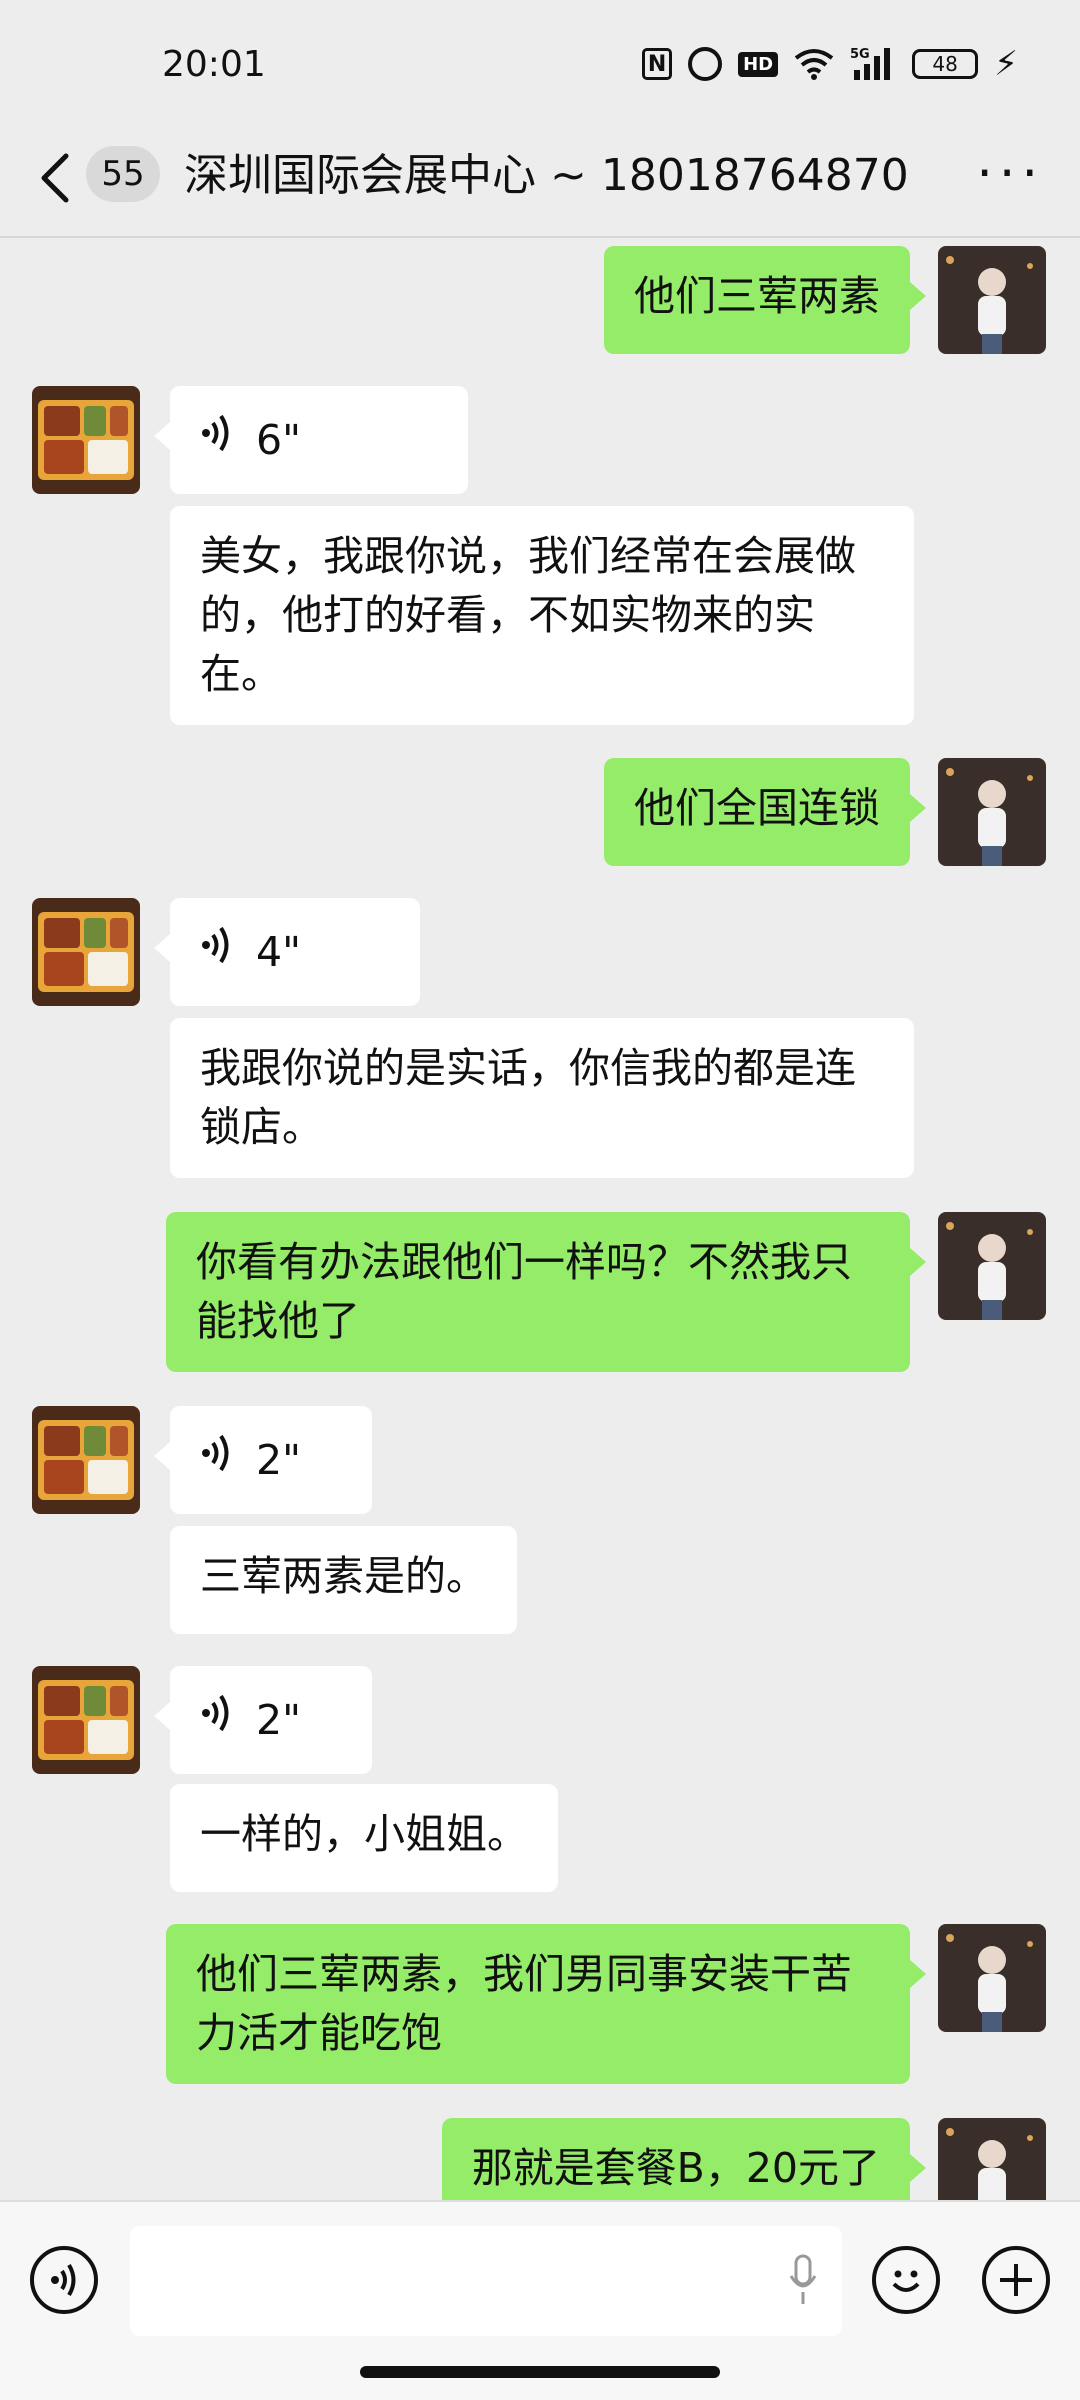 The image size is (1080, 2400). What do you see at coordinates (486, 2281) in the screenshot?
I see `message-input` at bounding box center [486, 2281].